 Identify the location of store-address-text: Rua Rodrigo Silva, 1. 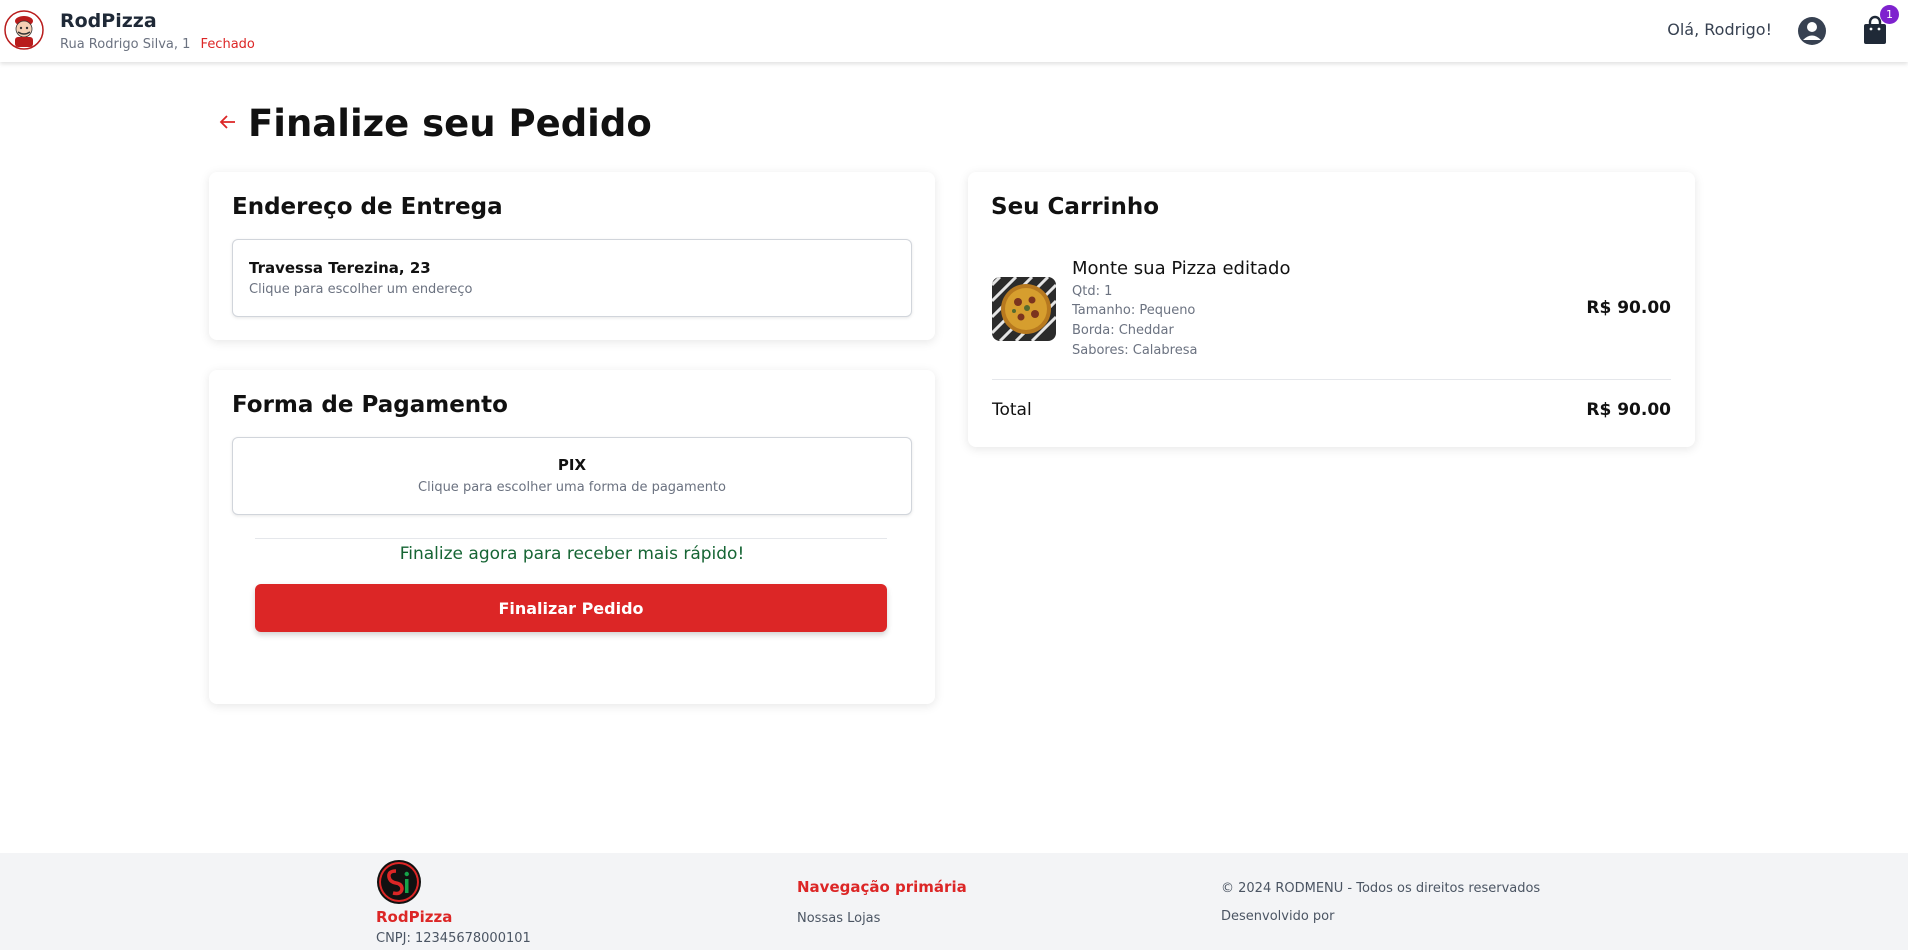
(125, 44).